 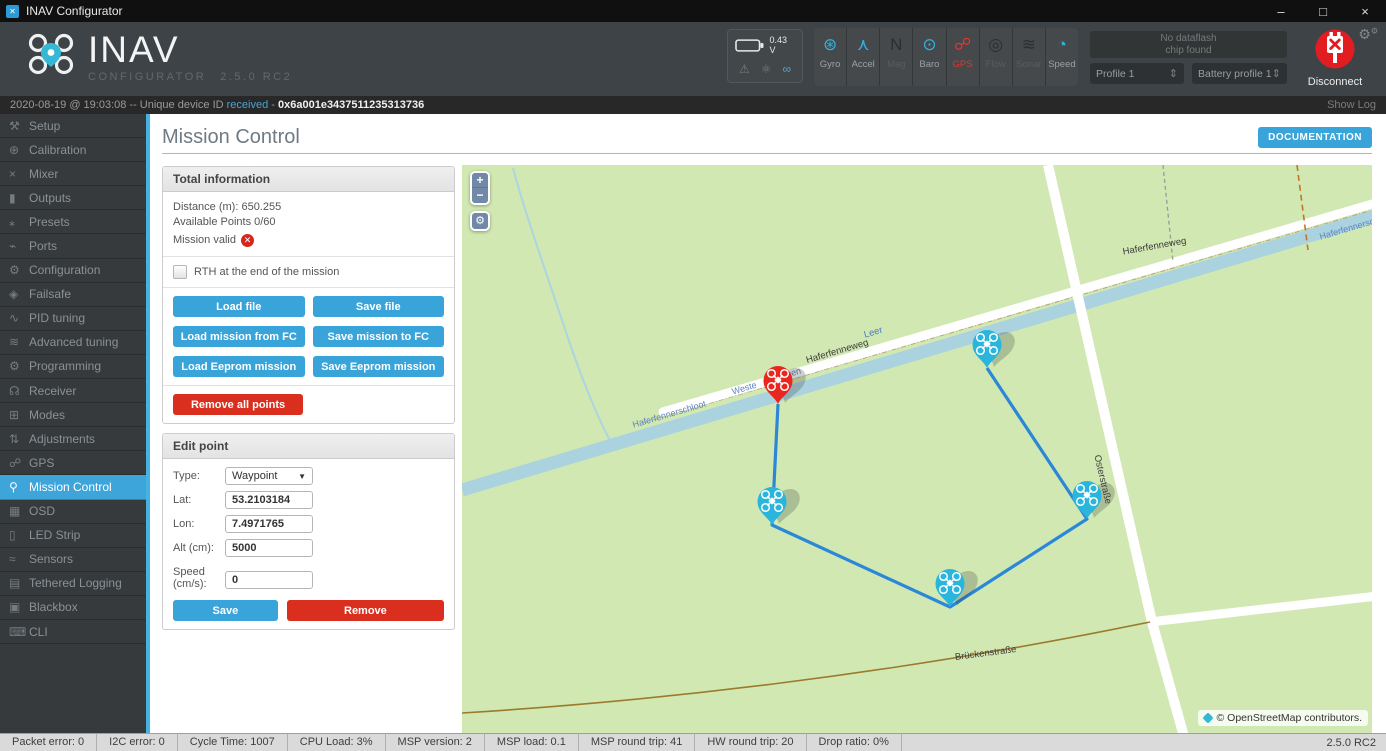 What do you see at coordinates (58, 149) in the screenshot?
I see `sidebar-item-label: Calibration` at bounding box center [58, 149].